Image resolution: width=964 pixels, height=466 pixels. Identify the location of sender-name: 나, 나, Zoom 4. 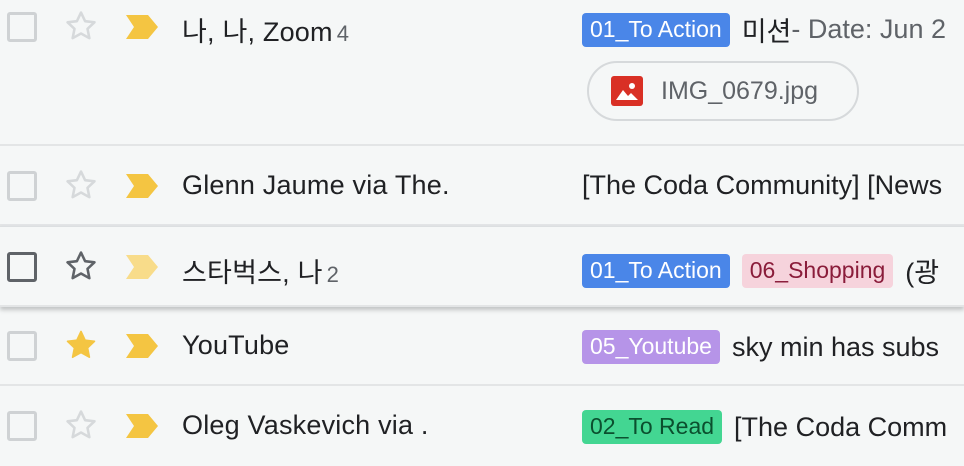
(265, 29).